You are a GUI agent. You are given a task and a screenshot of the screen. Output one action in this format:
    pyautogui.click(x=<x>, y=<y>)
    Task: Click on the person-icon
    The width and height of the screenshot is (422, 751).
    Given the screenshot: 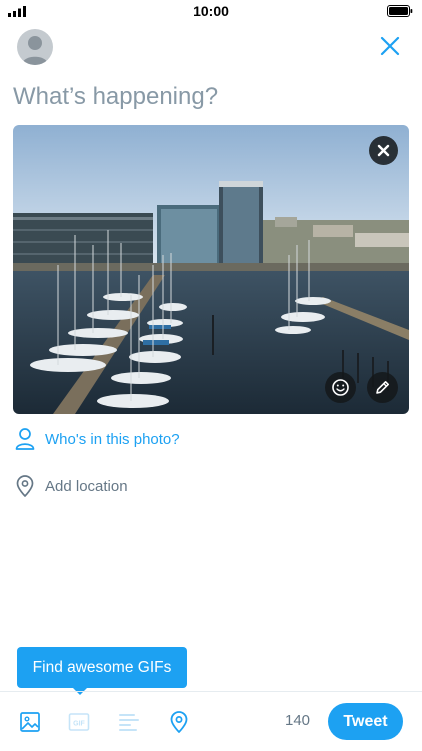 What is the action you would take?
    pyautogui.click(x=25, y=439)
    